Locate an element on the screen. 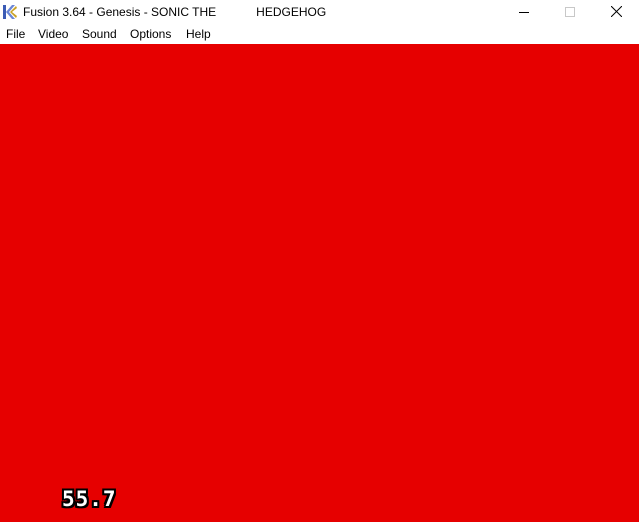  maximize-button is located at coordinates (570, 12).